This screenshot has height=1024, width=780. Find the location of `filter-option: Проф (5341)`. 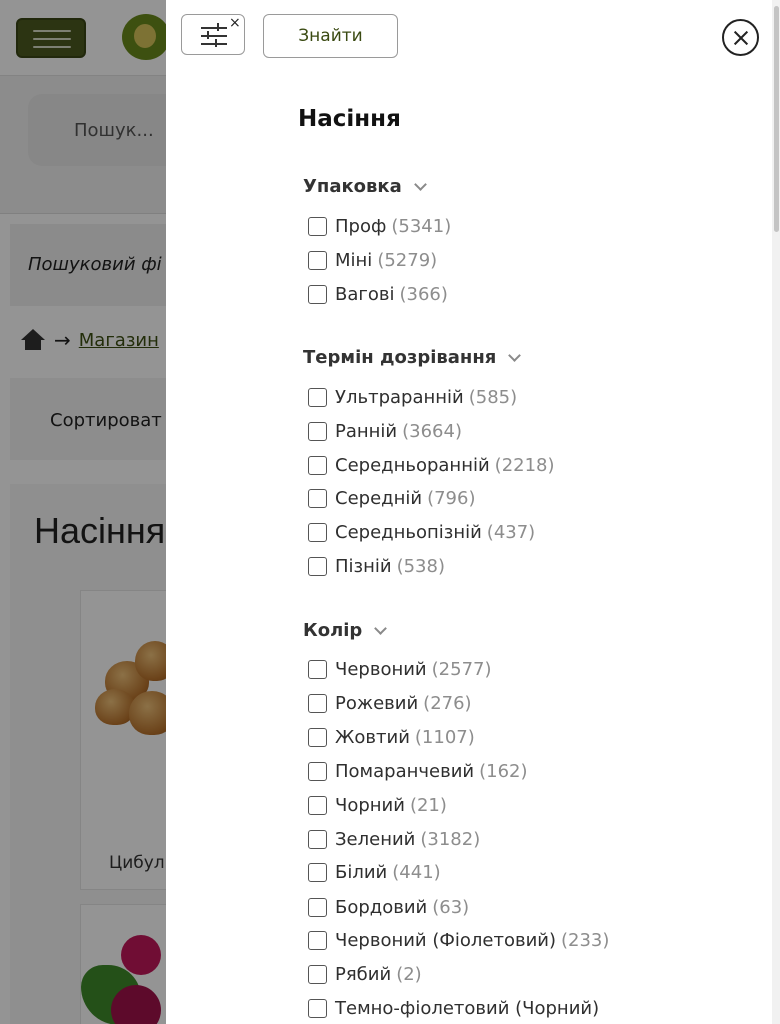

filter-option: Проф (5341) is located at coordinates (379, 226).